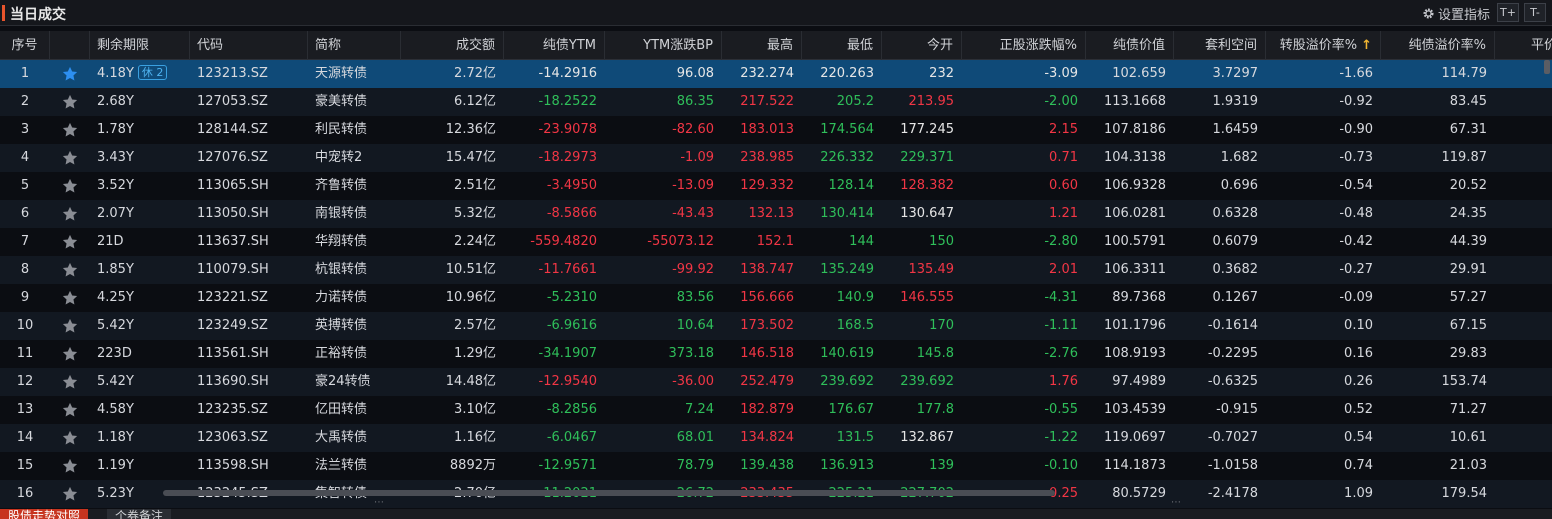 This screenshot has height=519, width=1552. What do you see at coordinates (140, 438) in the screenshot?
I see `cell-remain: 1.18Y` at bounding box center [140, 438].